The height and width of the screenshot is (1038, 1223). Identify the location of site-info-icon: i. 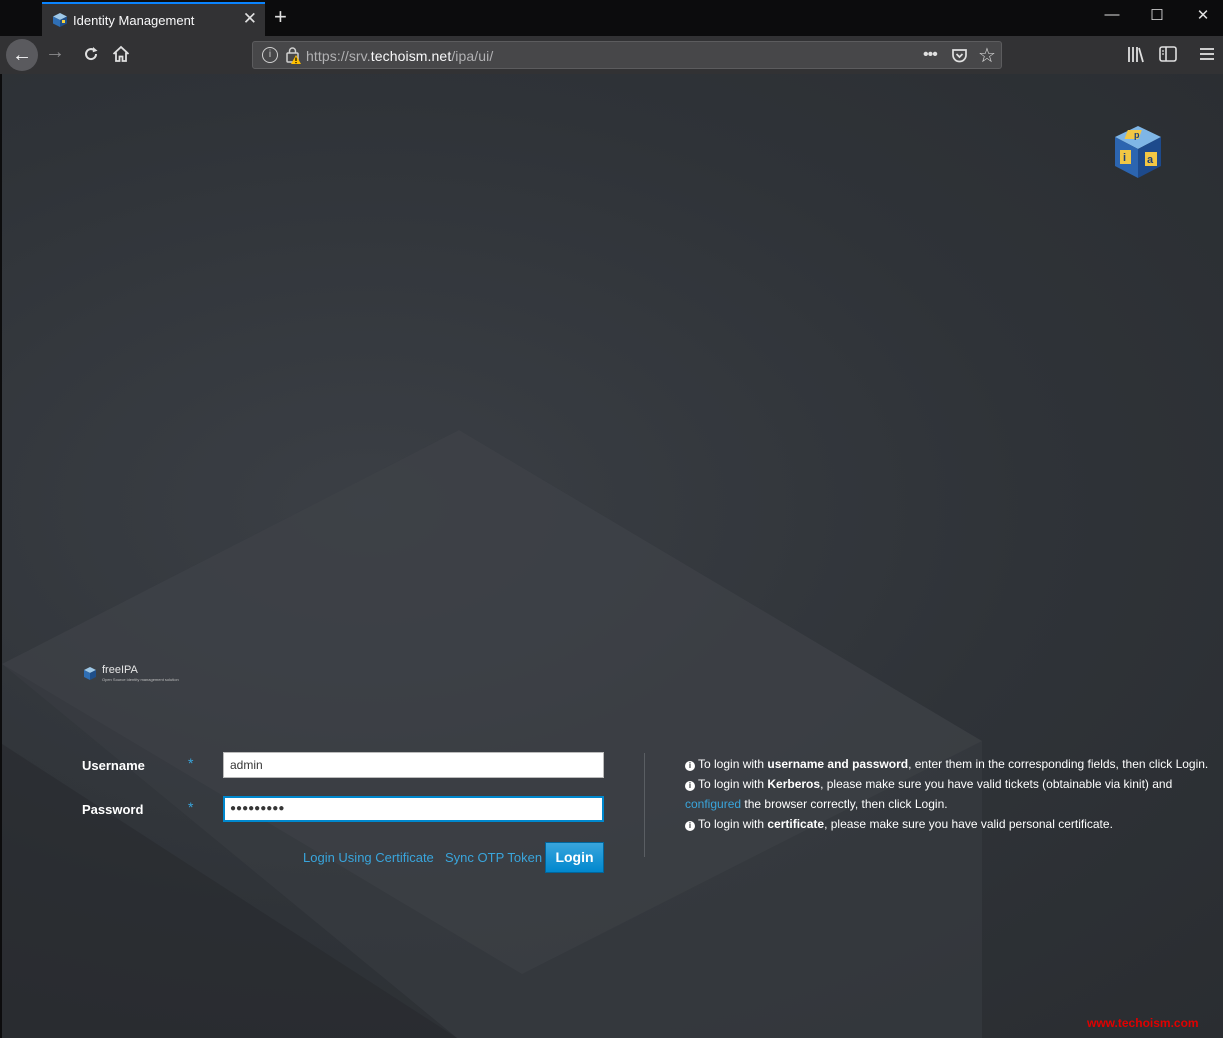
(270, 55).